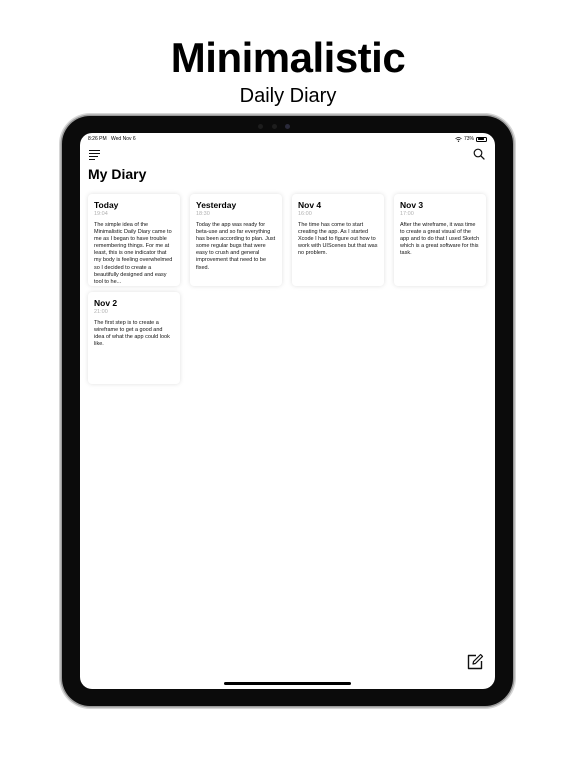 Image resolution: width=576 pixels, height=768 pixels. Describe the element at coordinates (117, 174) in the screenshot. I see `page-title: My Diary` at that location.